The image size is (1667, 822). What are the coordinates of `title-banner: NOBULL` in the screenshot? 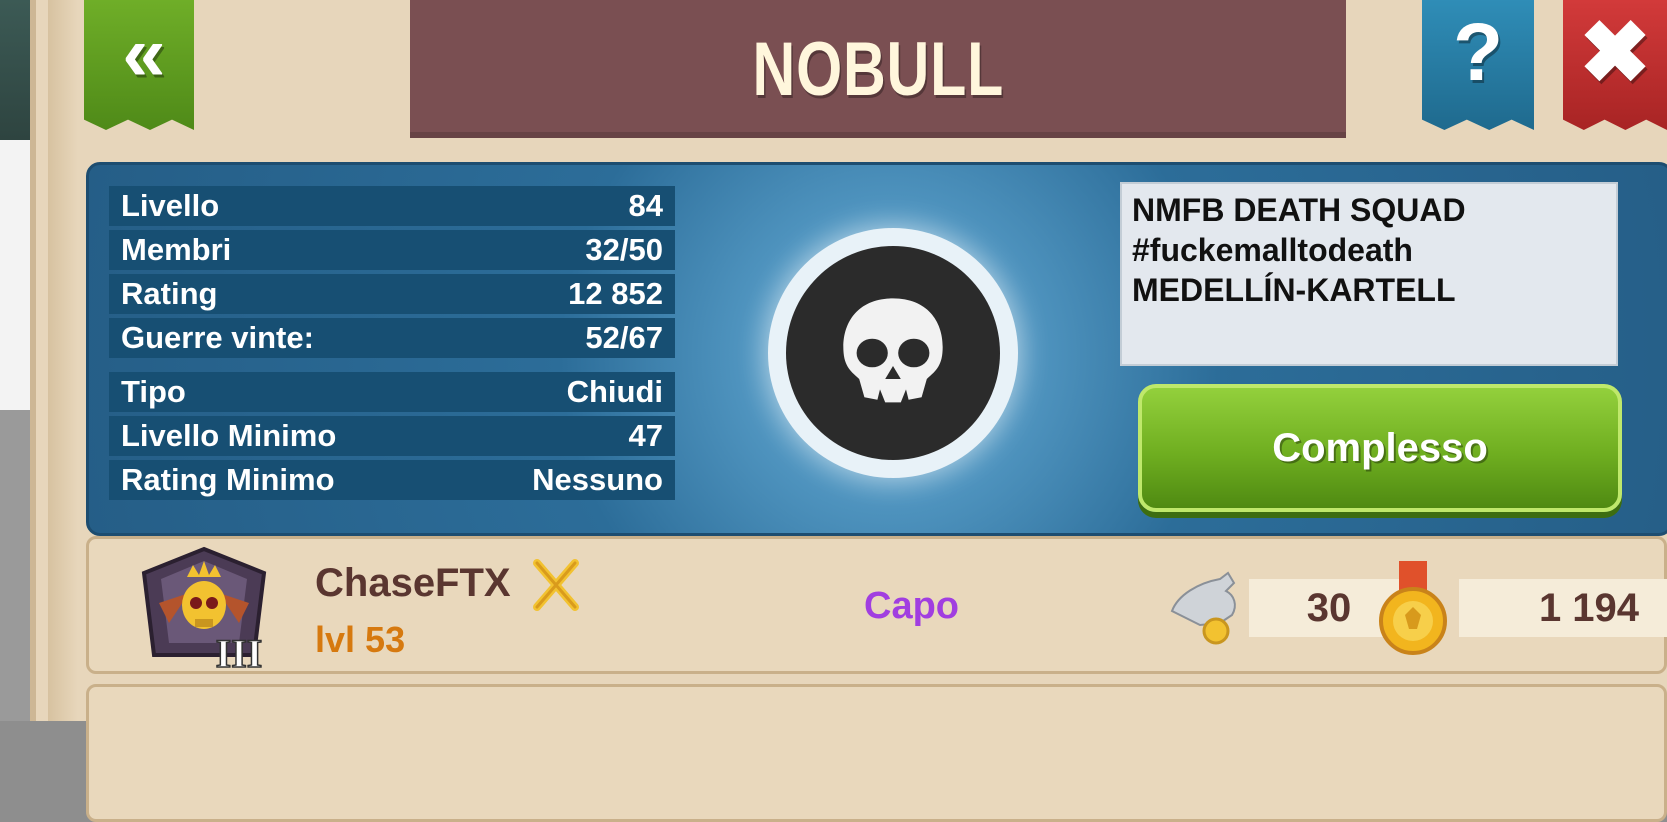 It's located at (878, 69).